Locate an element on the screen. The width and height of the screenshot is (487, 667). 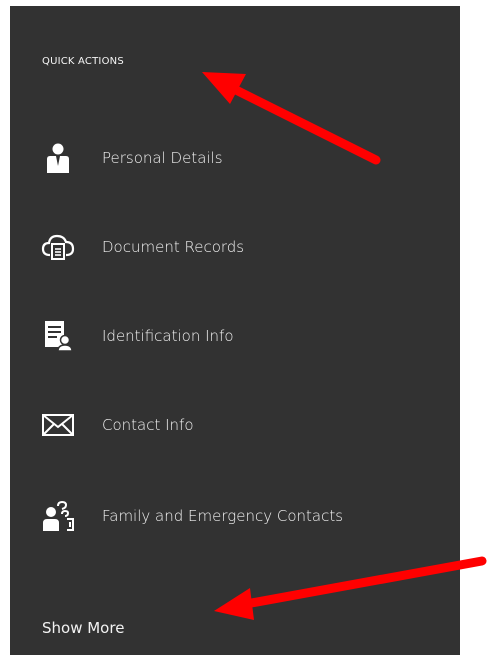
quick-actions-title: QUICK ACTIONS is located at coordinates (83, 61).